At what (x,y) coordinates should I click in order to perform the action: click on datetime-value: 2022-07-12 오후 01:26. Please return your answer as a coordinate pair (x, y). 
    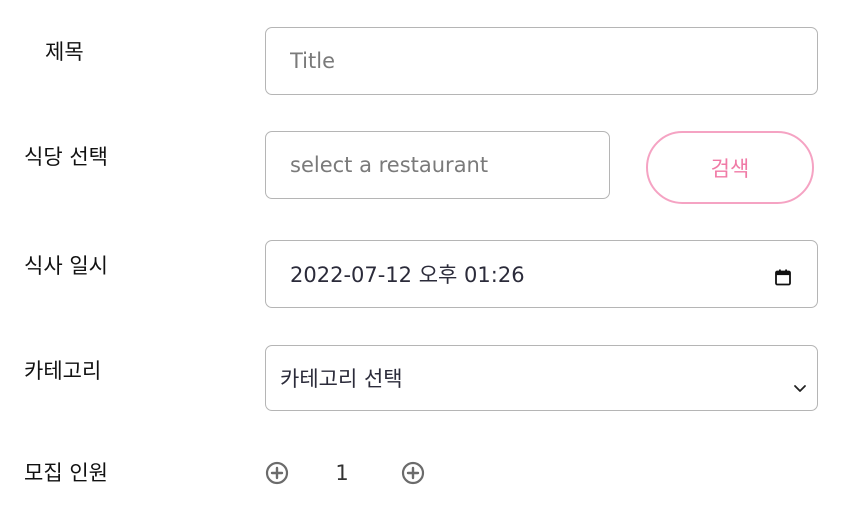
    Looking at the image, I should click on (407, 275).